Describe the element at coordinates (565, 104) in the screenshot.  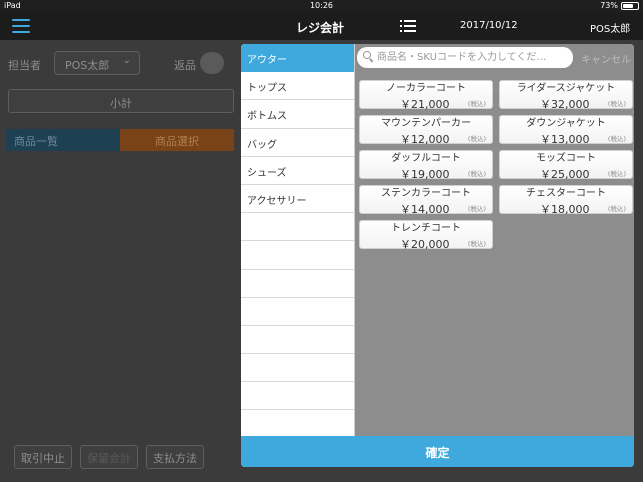
I see `product-price: ￥32,000` at that location.